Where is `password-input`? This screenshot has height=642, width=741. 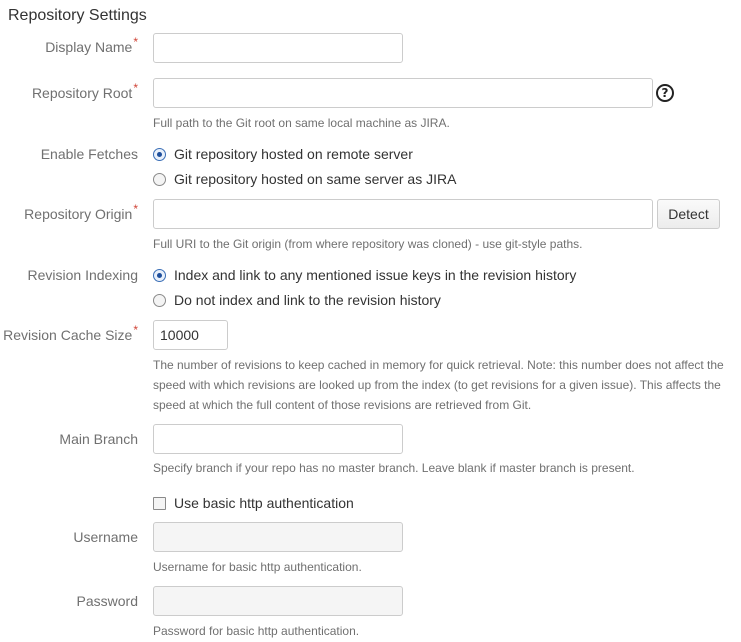
password-input is located at coordinates (278, 601).